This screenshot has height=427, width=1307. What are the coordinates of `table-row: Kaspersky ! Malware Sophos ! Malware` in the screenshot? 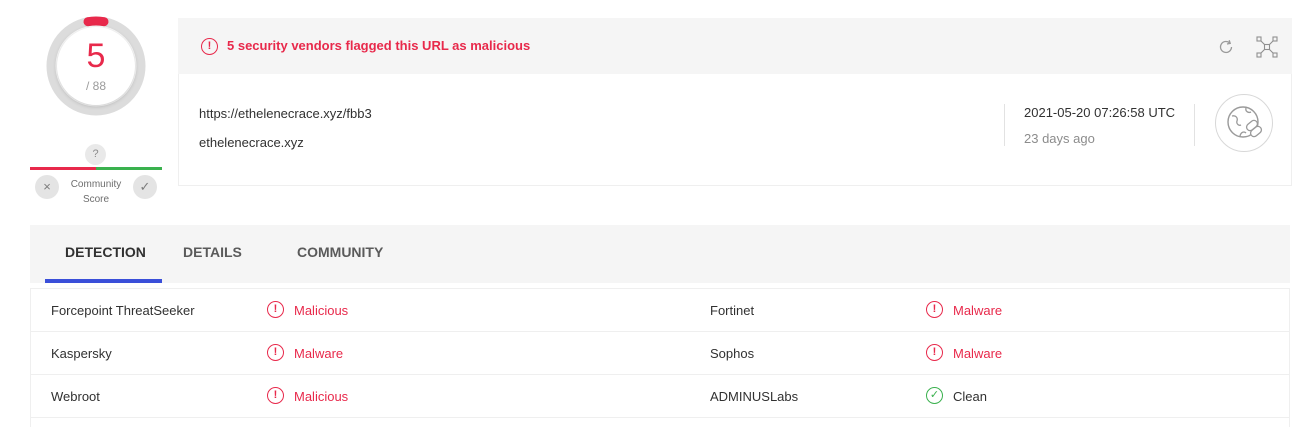 It's located at (660, 353).